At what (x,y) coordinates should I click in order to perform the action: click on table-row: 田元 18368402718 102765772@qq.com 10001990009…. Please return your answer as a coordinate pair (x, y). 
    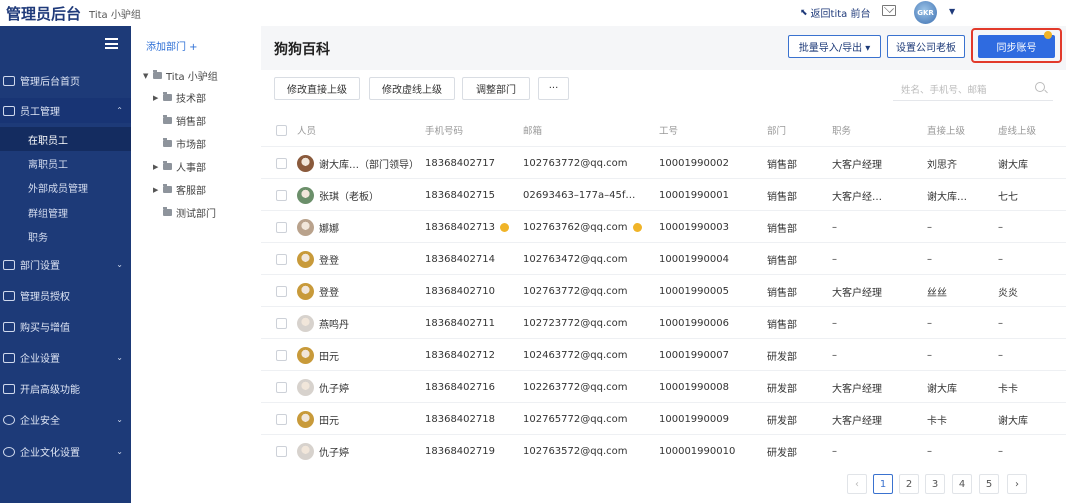
    Looking at the image, I should click on (663, 418).